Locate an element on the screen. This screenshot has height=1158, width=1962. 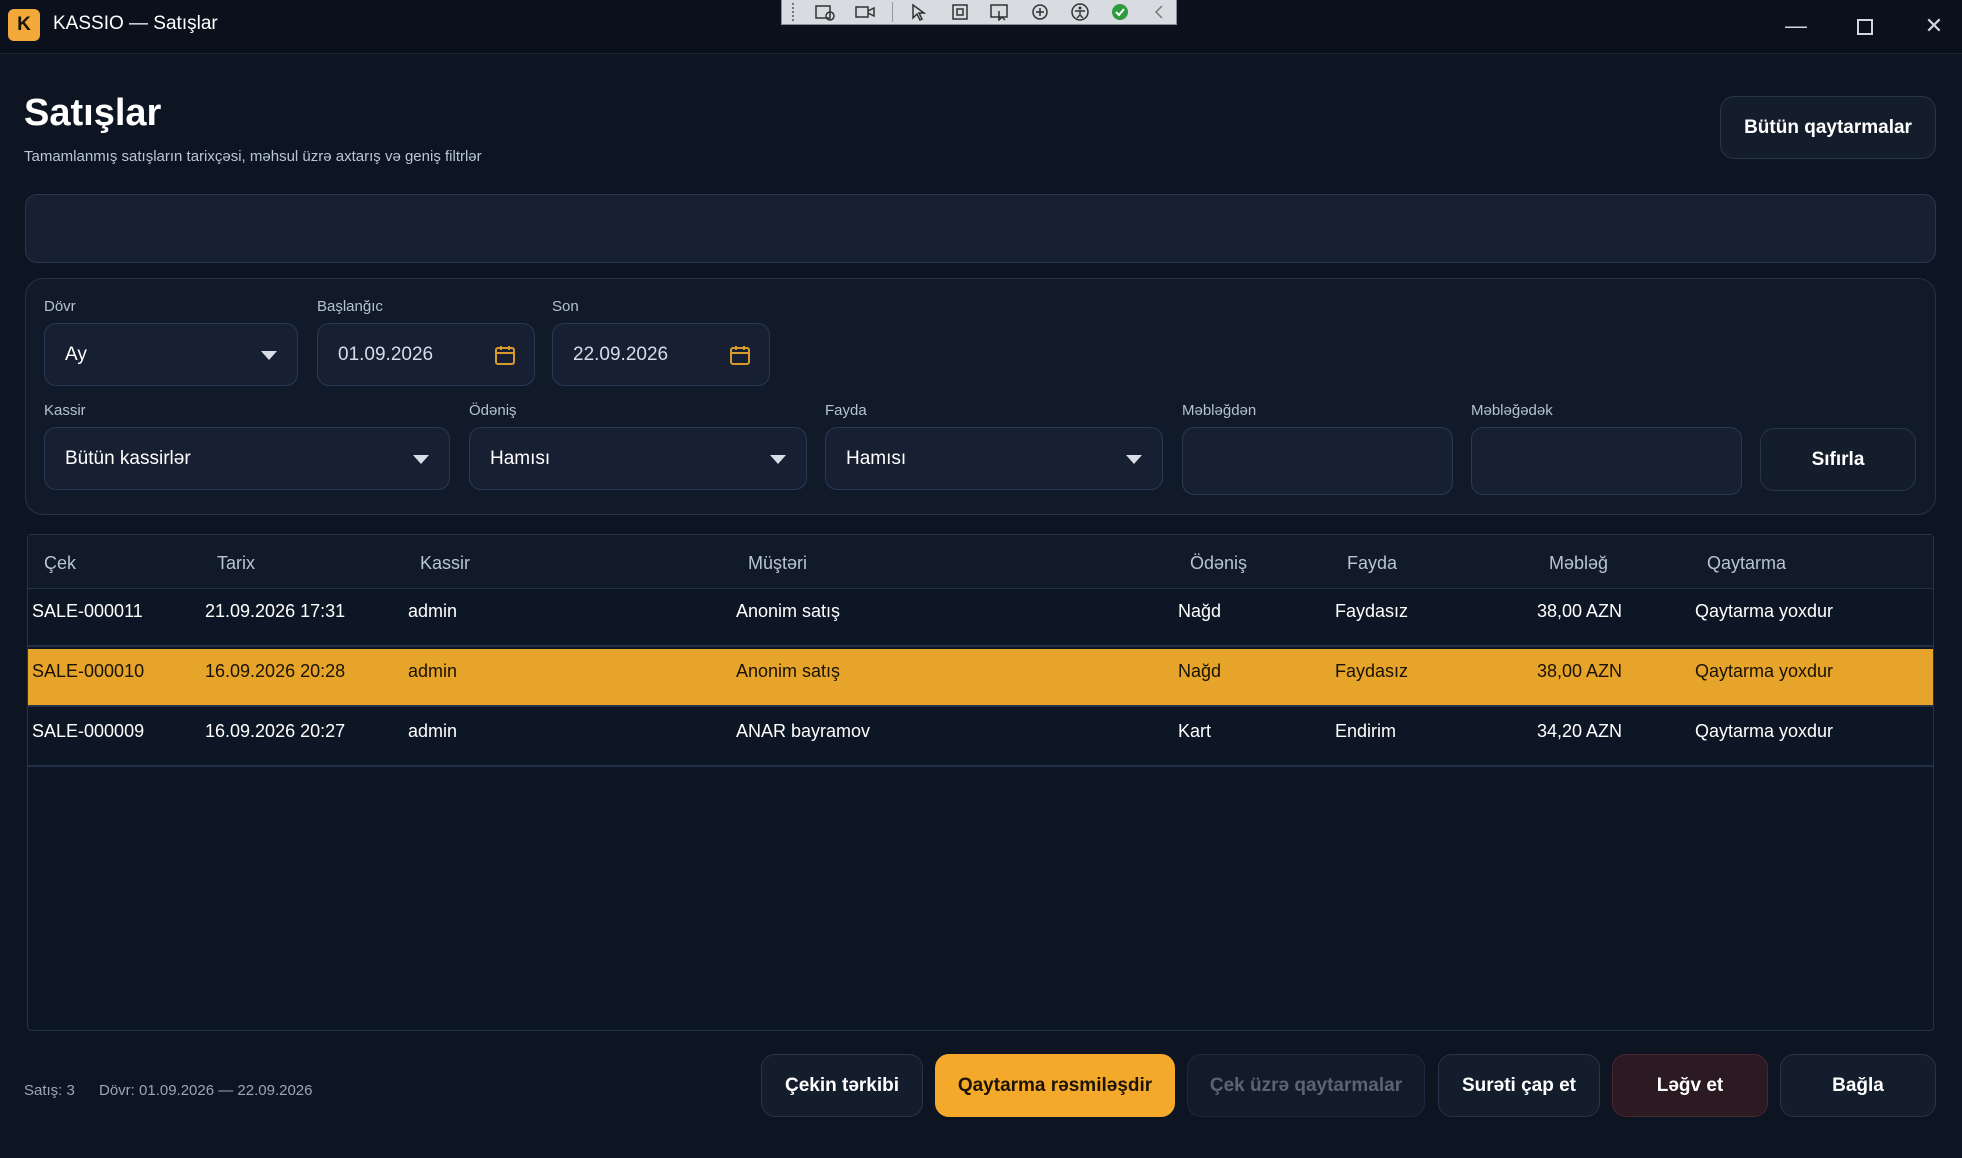
benefit-value: Hamısı is located at coordinates (876, 458).